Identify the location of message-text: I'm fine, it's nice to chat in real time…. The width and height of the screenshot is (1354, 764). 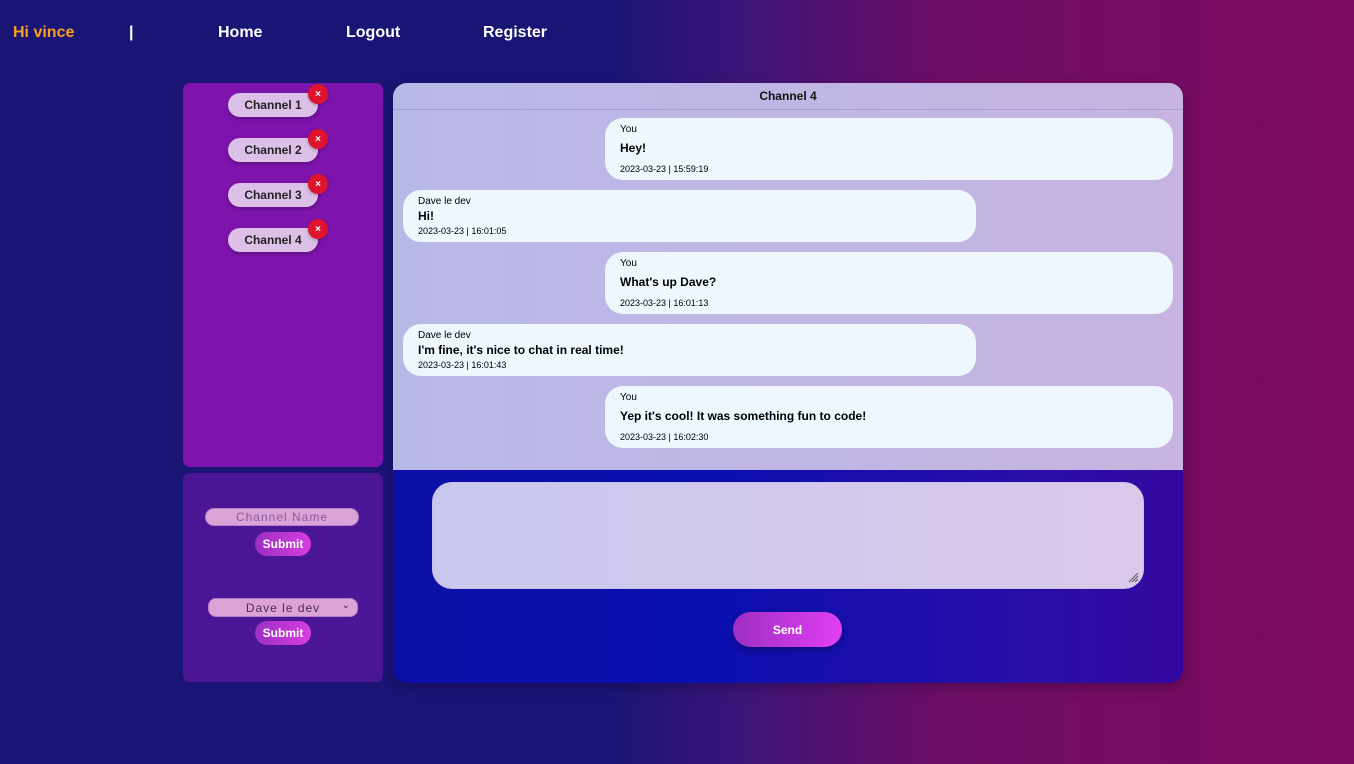
(521, 350).